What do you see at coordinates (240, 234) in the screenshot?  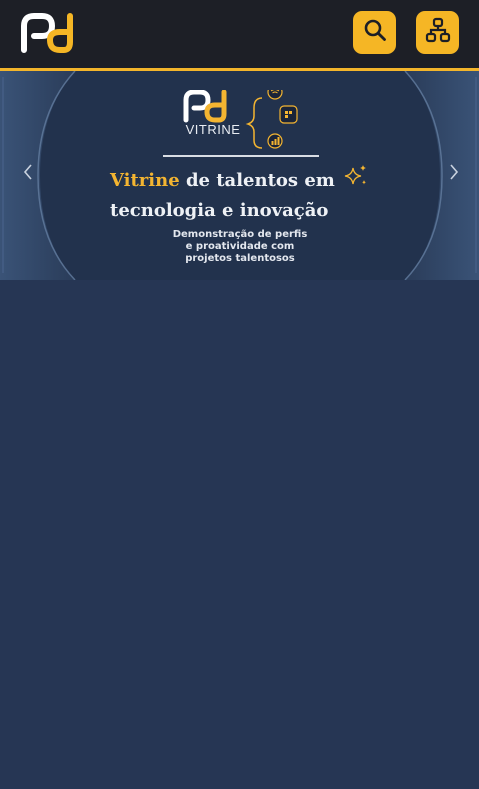 I see `subtitle-line1: Demonstração de perfis` at bounding box center [240, 234].